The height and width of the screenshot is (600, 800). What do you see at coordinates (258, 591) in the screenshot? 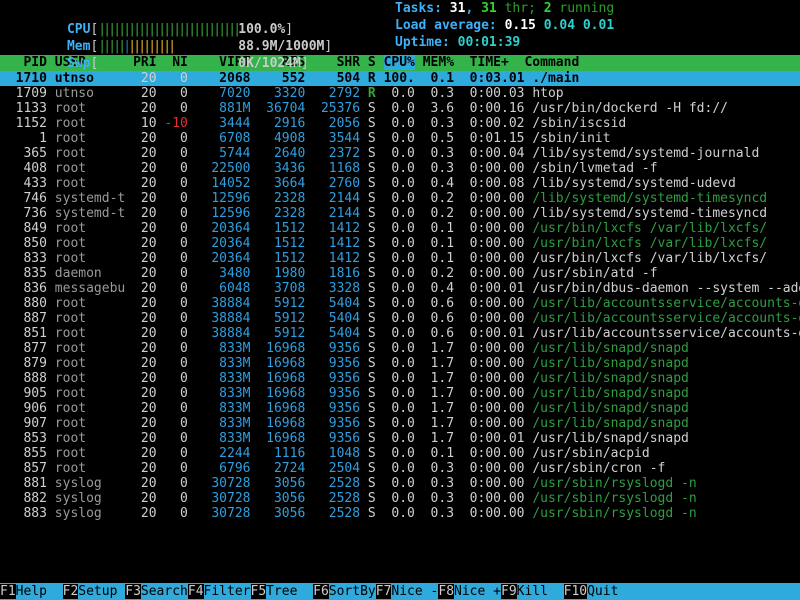
I see `function-key-f5: F5` at bounding box center [258, 591].